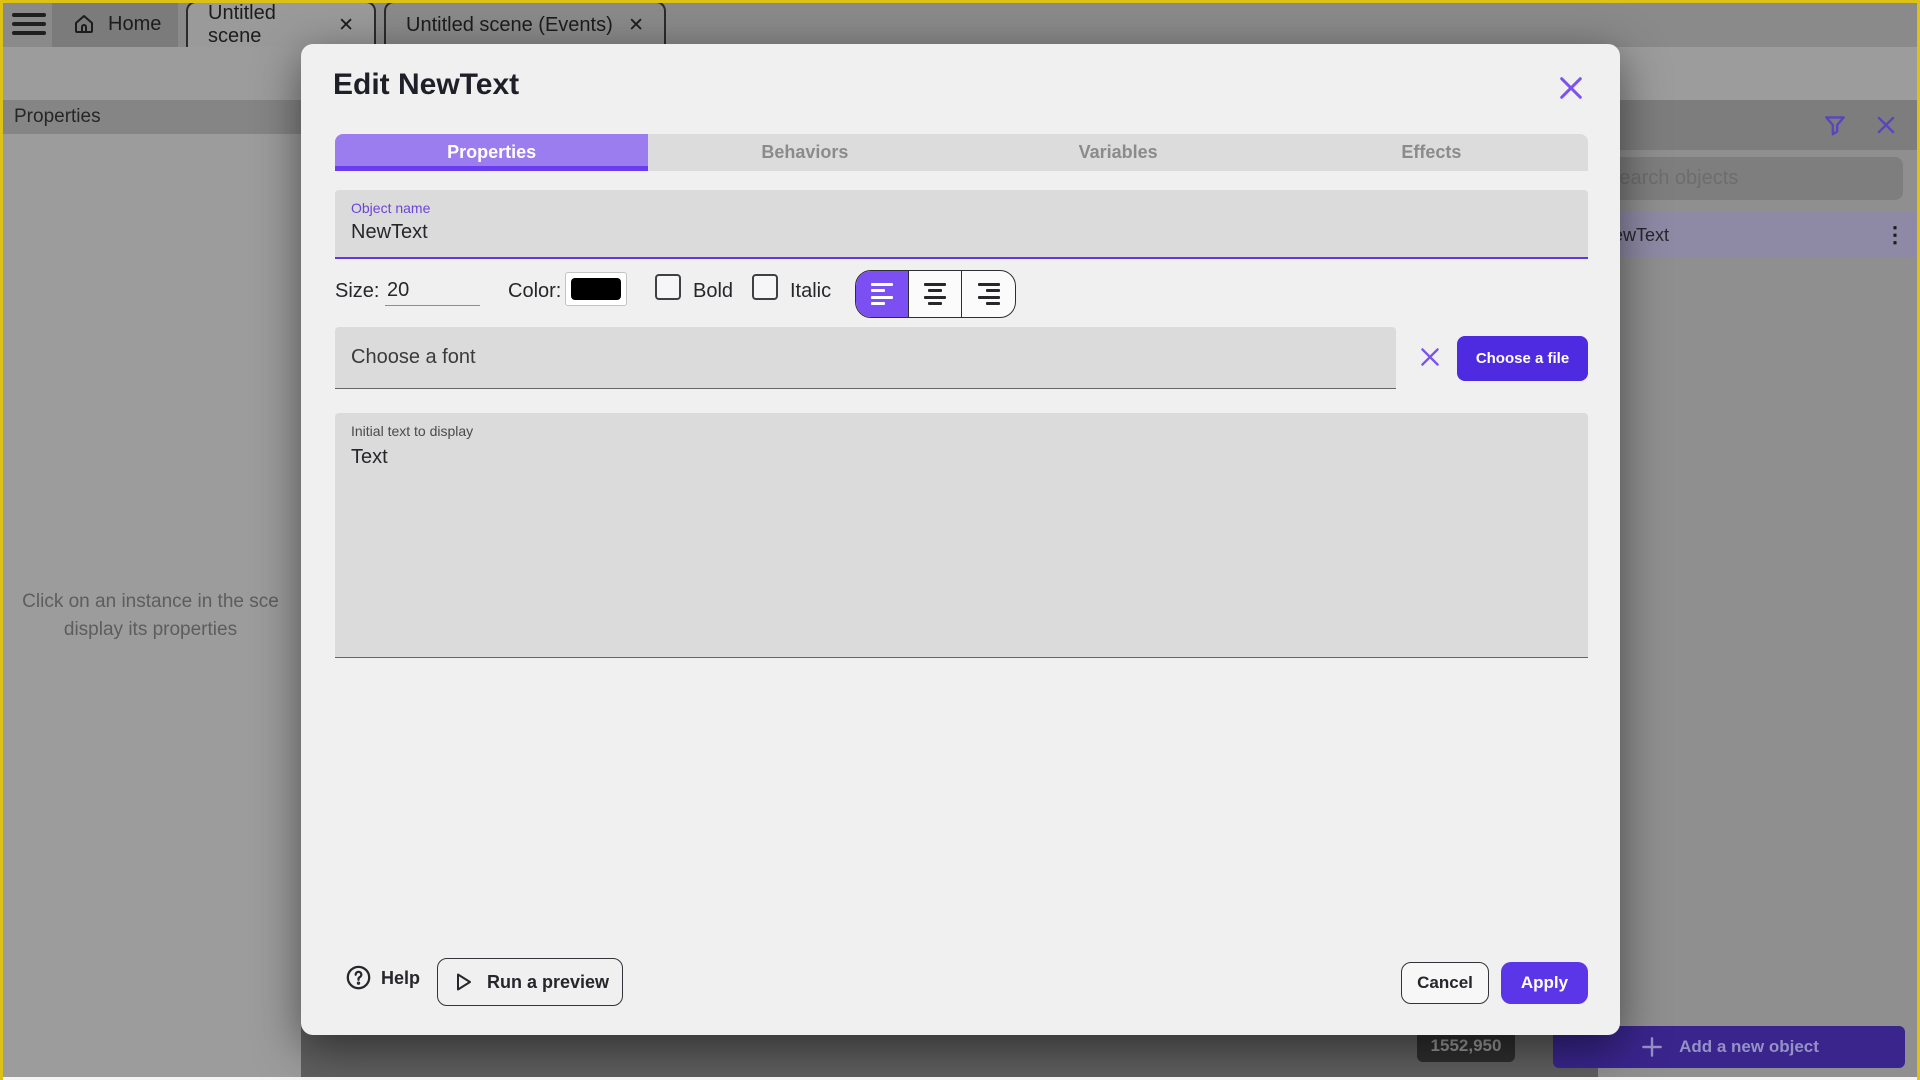  What do you see at coordinates (865, 358) in the screenshot?
I see `font-select: Choose a font` at bounding box center [865, 358].